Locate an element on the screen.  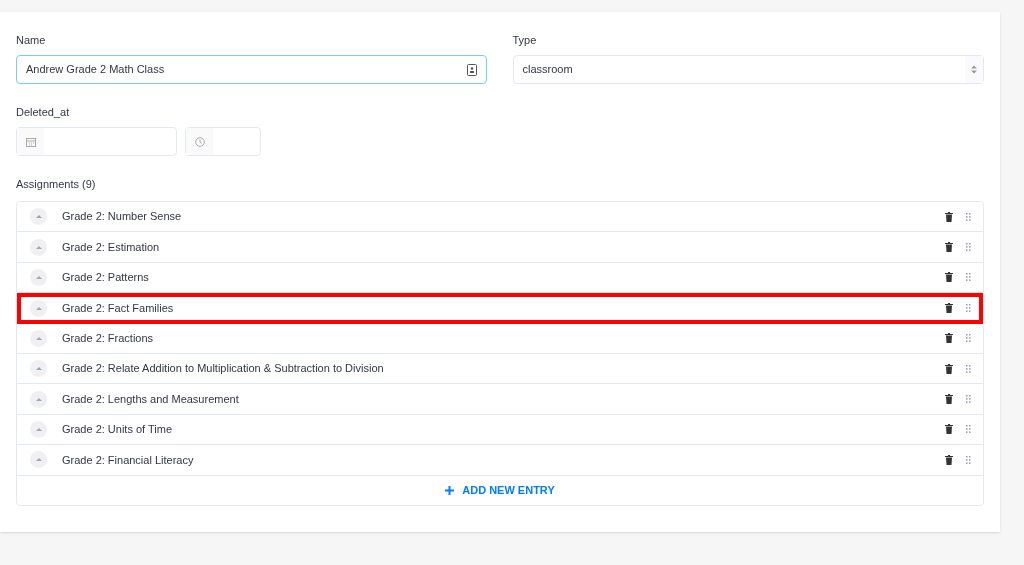
assignment-row: Grade 2: Fact Families is located at coordinates (500, 308).